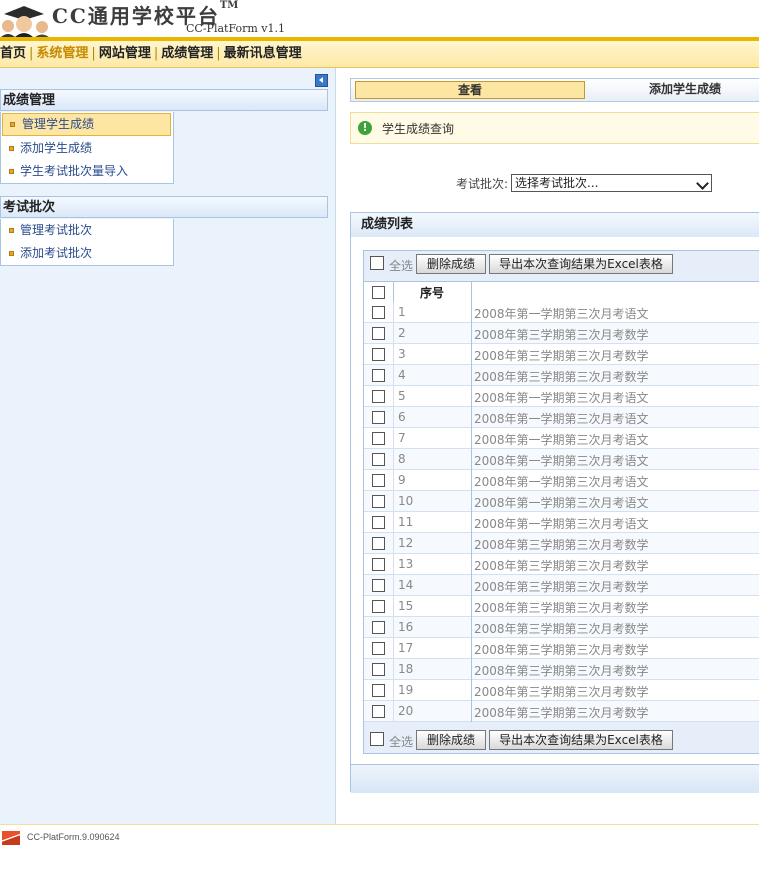 The width and height of the screenshot is (759, 872). I want to click on table-row: 9 2008年第一学期第三次月考语文, so click(561, 480).